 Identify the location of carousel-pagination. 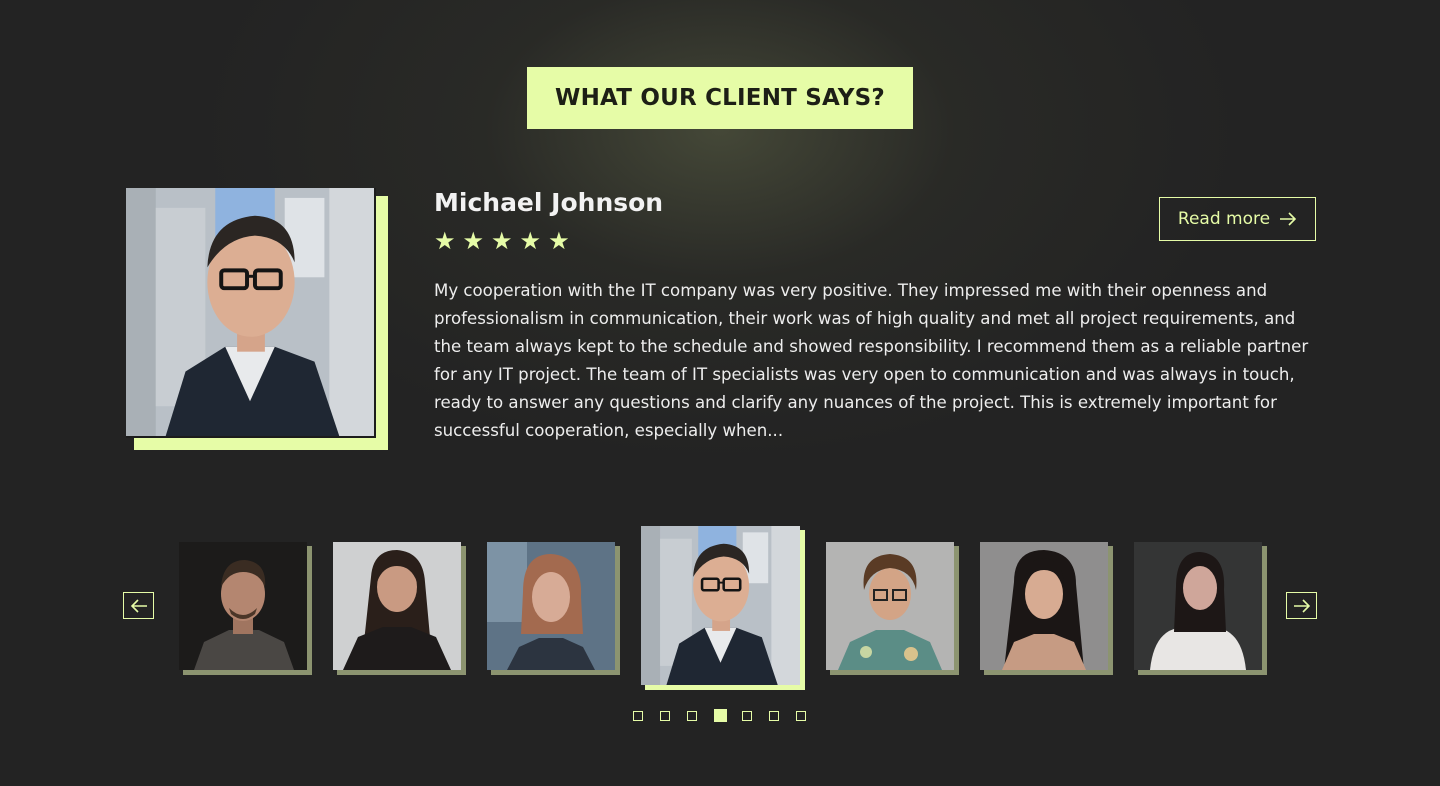
(728, 715).